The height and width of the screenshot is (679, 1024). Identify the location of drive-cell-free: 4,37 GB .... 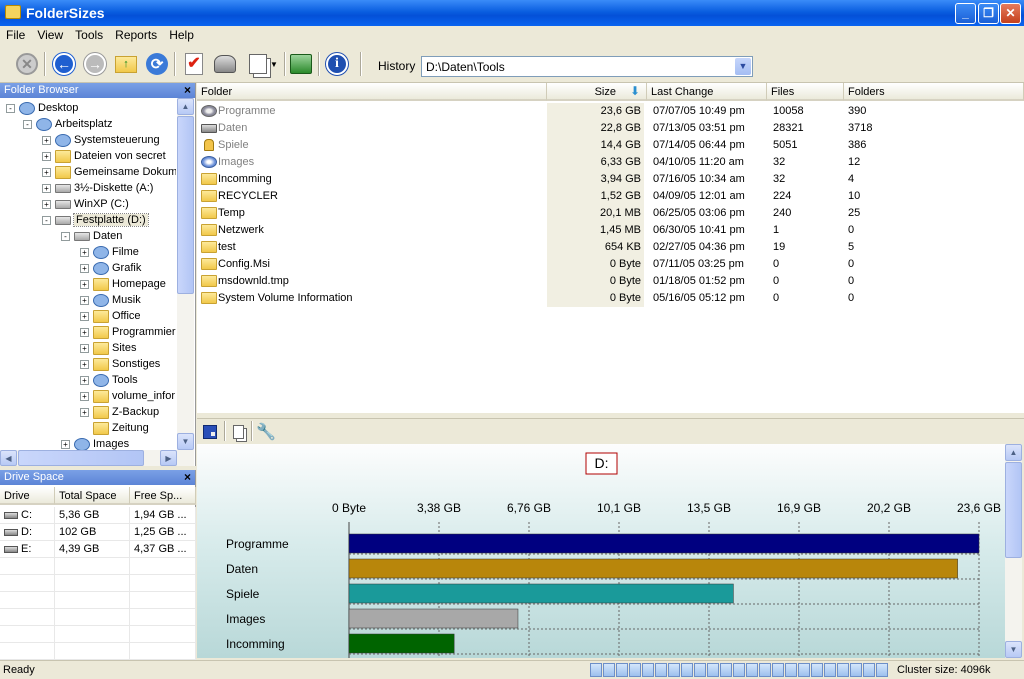
(163, 549).